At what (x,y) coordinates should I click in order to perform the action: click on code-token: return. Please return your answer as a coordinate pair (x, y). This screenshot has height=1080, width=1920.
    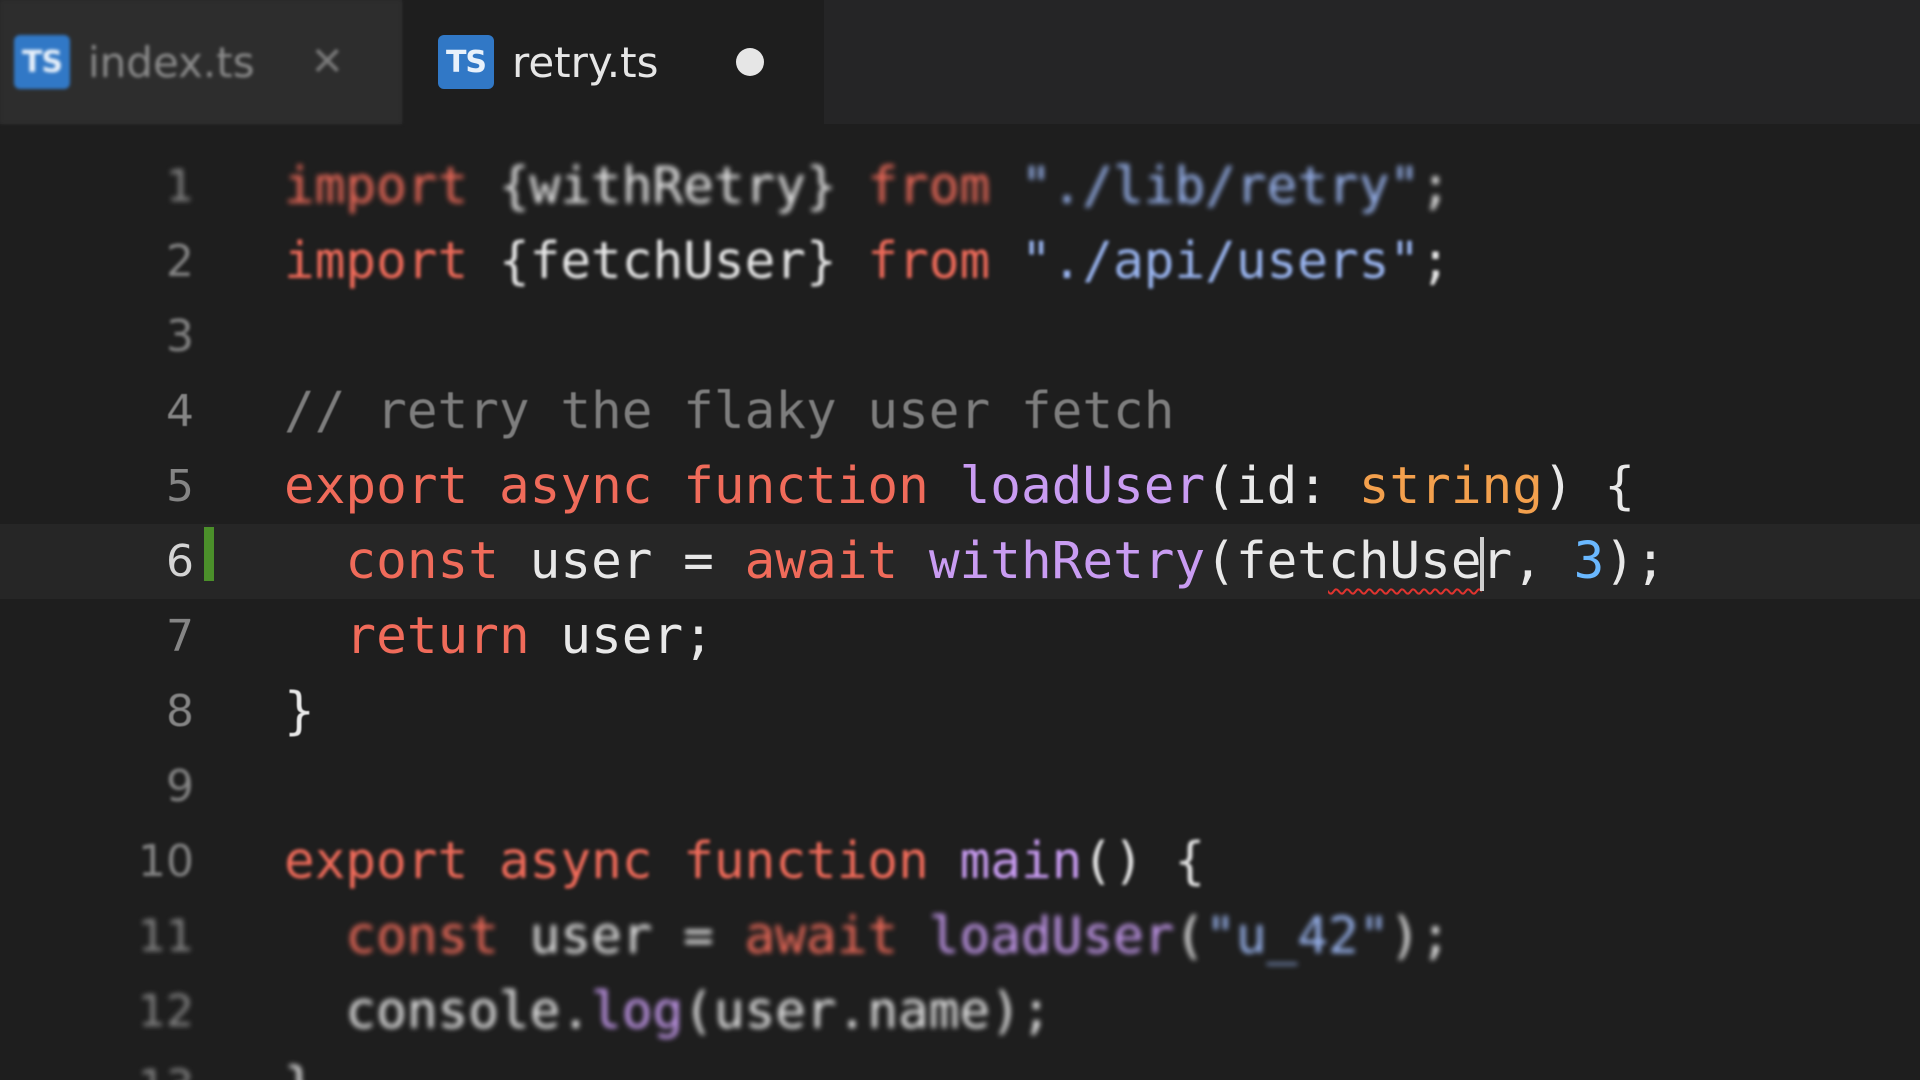
    Looking at the image, I should click on (437, 636).